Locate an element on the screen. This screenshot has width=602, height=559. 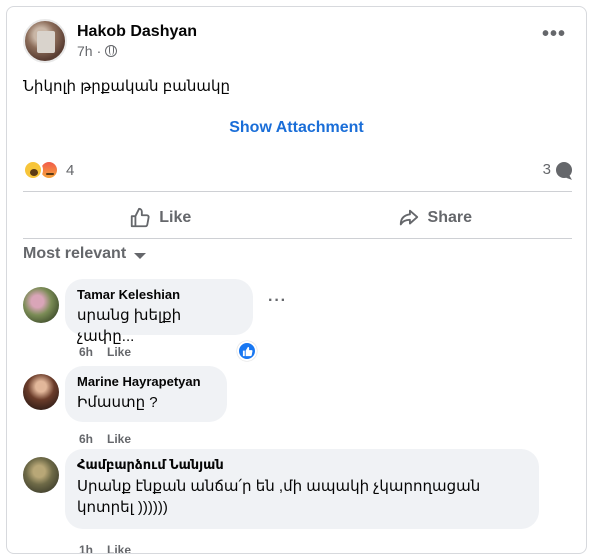
like-label: Like is located at coordinates (175, 217).